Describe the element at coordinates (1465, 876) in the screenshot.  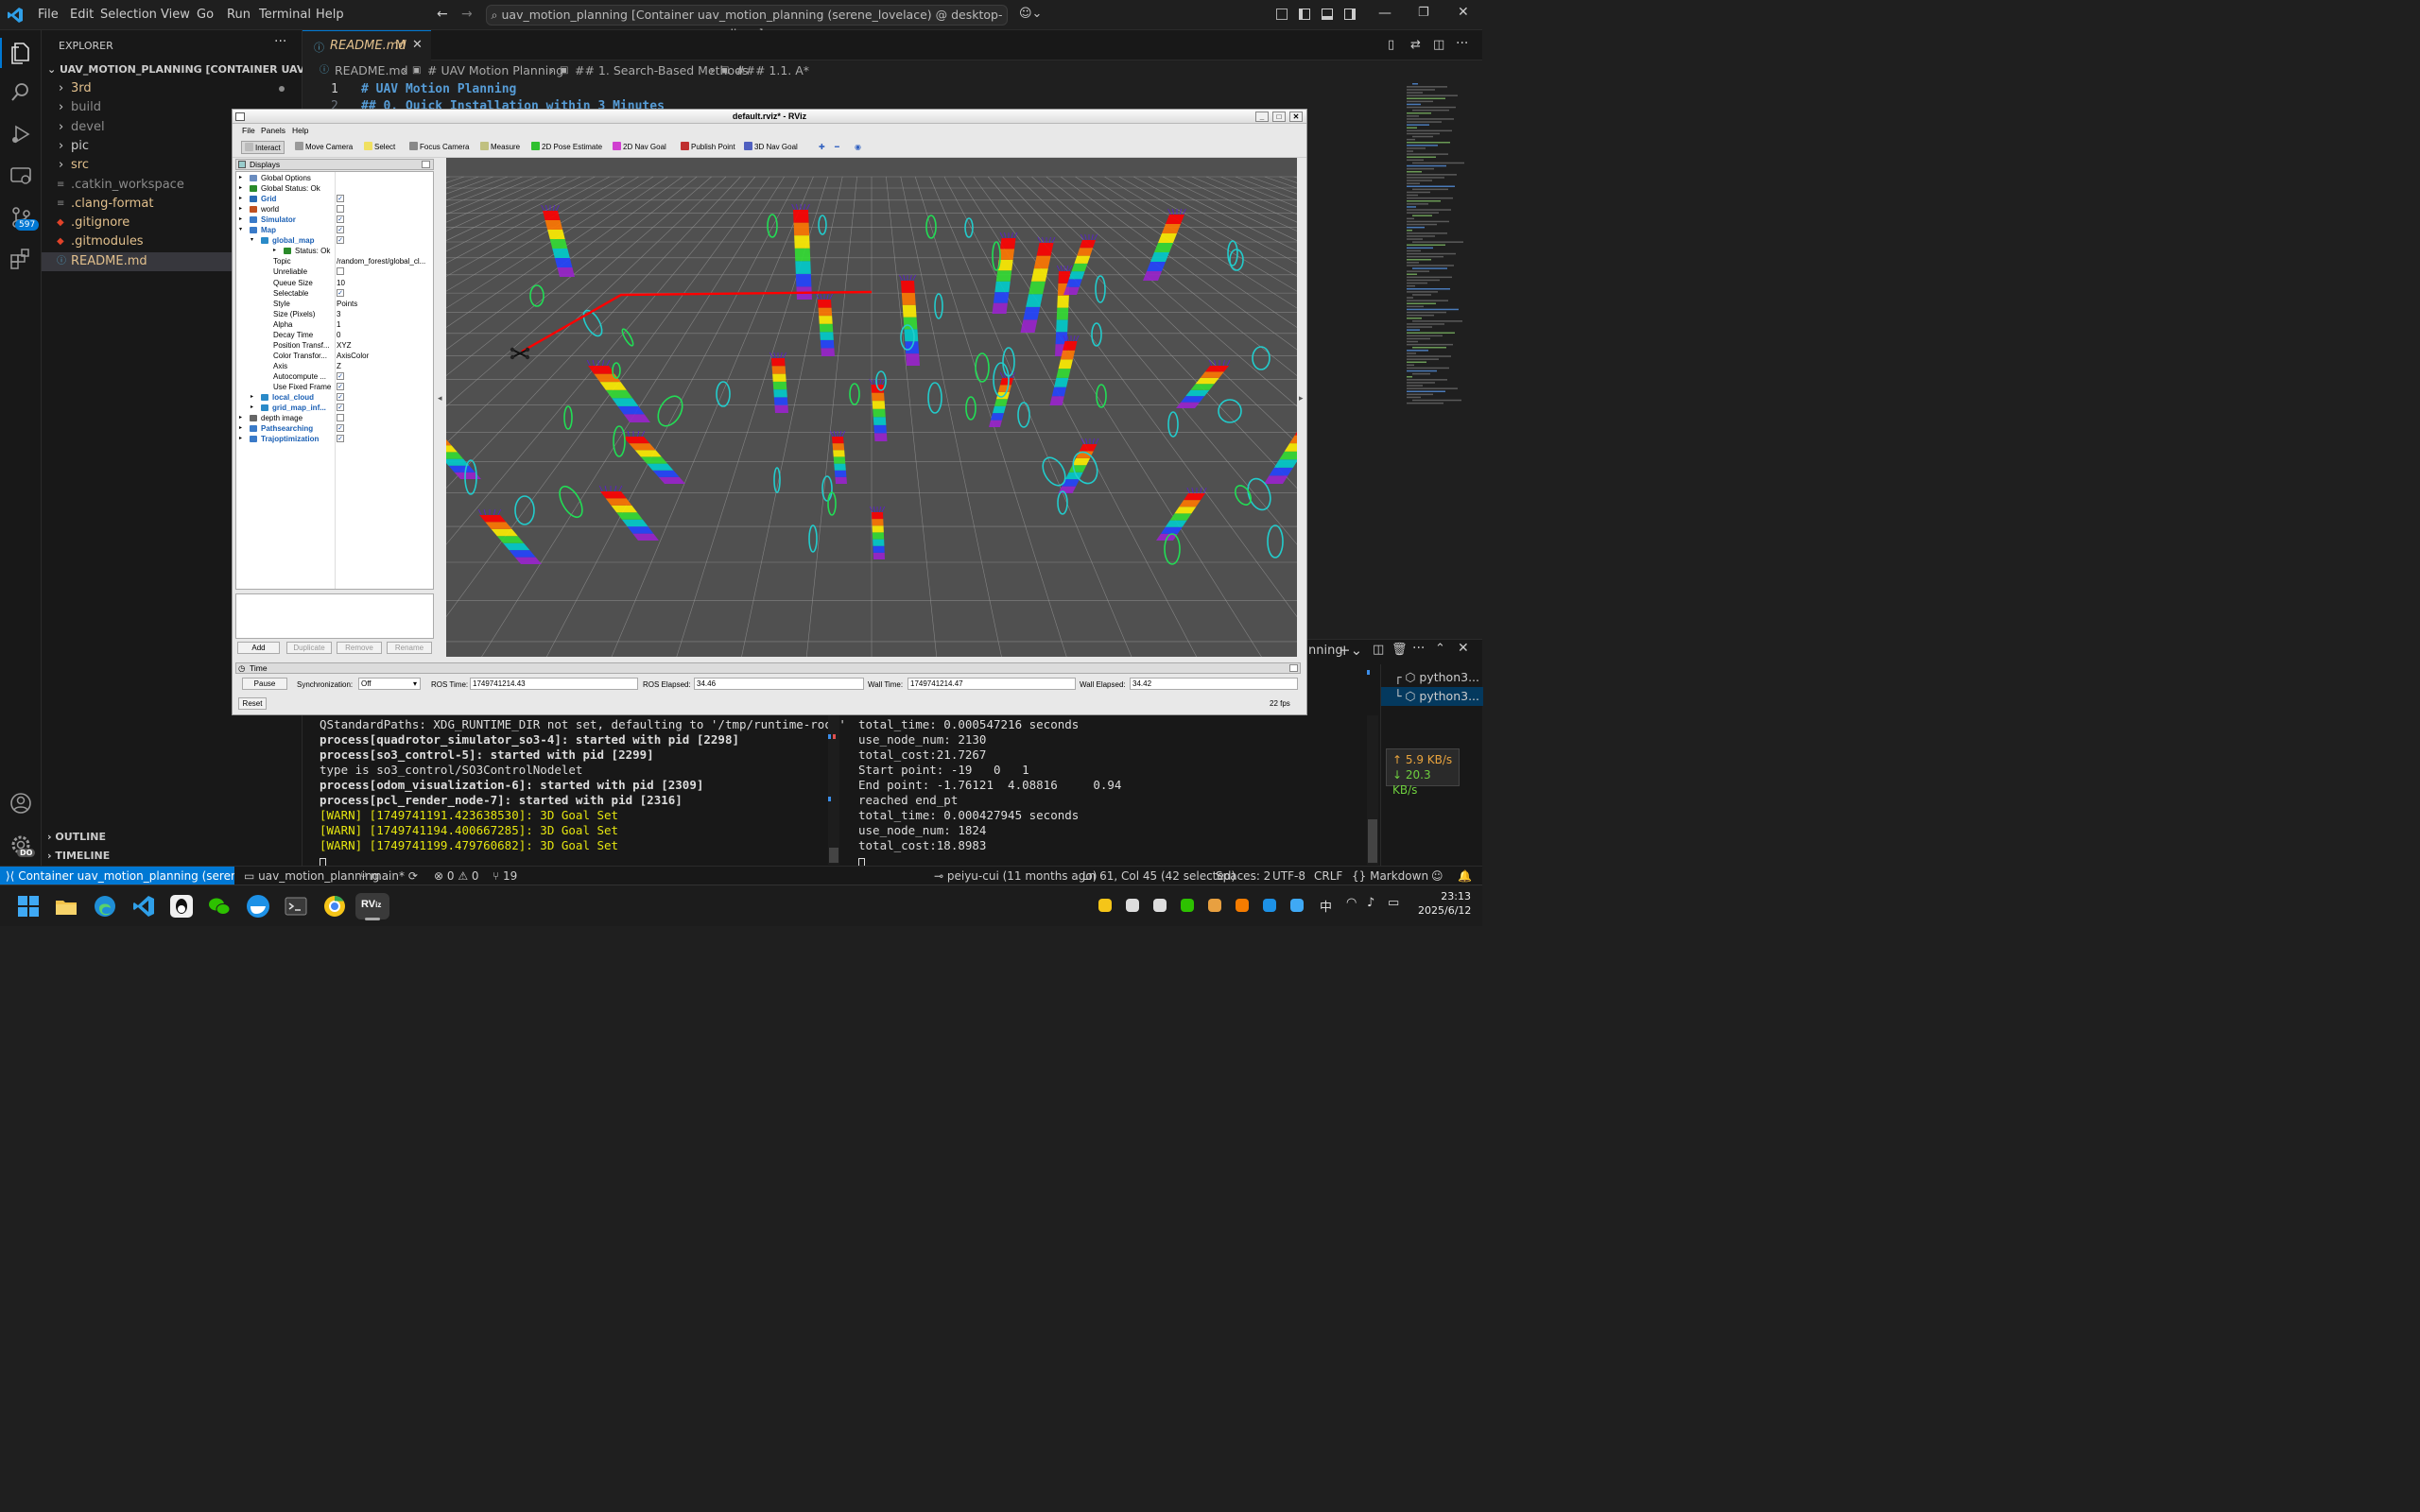
I see `notifications-bell-icon: 🔔` at that location.